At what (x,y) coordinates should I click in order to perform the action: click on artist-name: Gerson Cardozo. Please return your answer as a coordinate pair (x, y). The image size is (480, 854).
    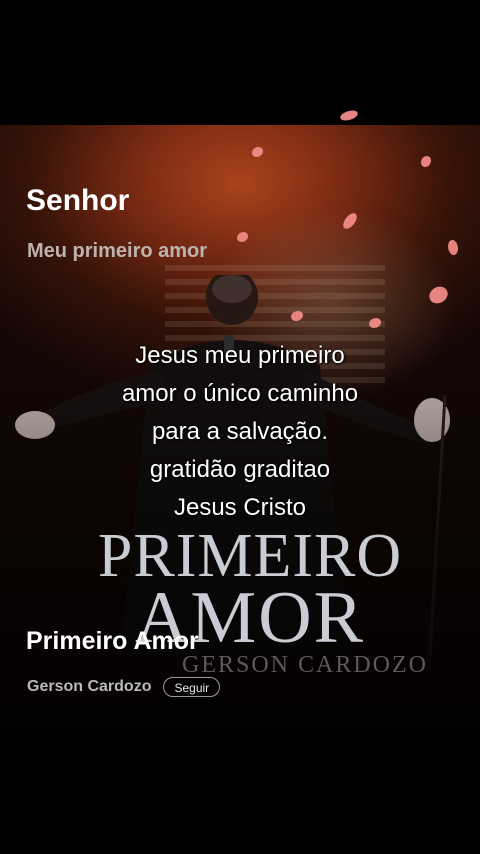
    Looking at the image, I should click on (89, 687).